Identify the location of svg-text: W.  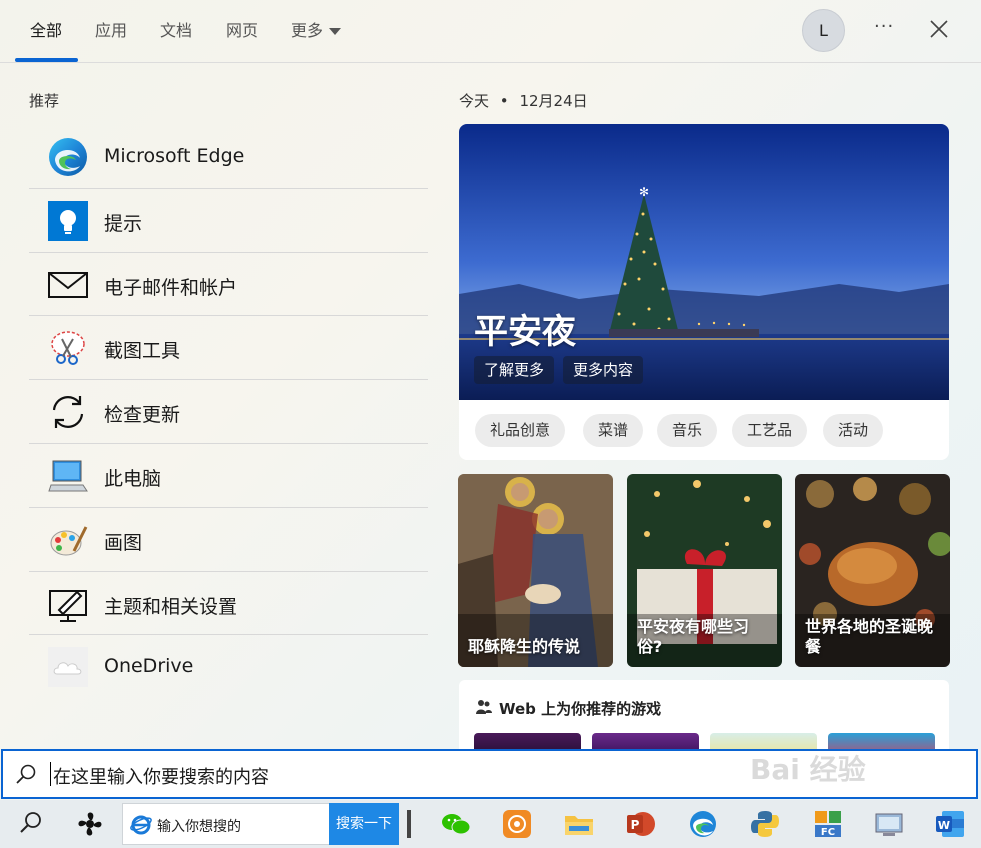
(944, 825).